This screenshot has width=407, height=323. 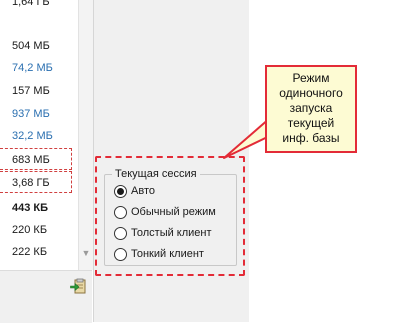 I want to click on radio-label: Авто, so click(x=143, y=191).